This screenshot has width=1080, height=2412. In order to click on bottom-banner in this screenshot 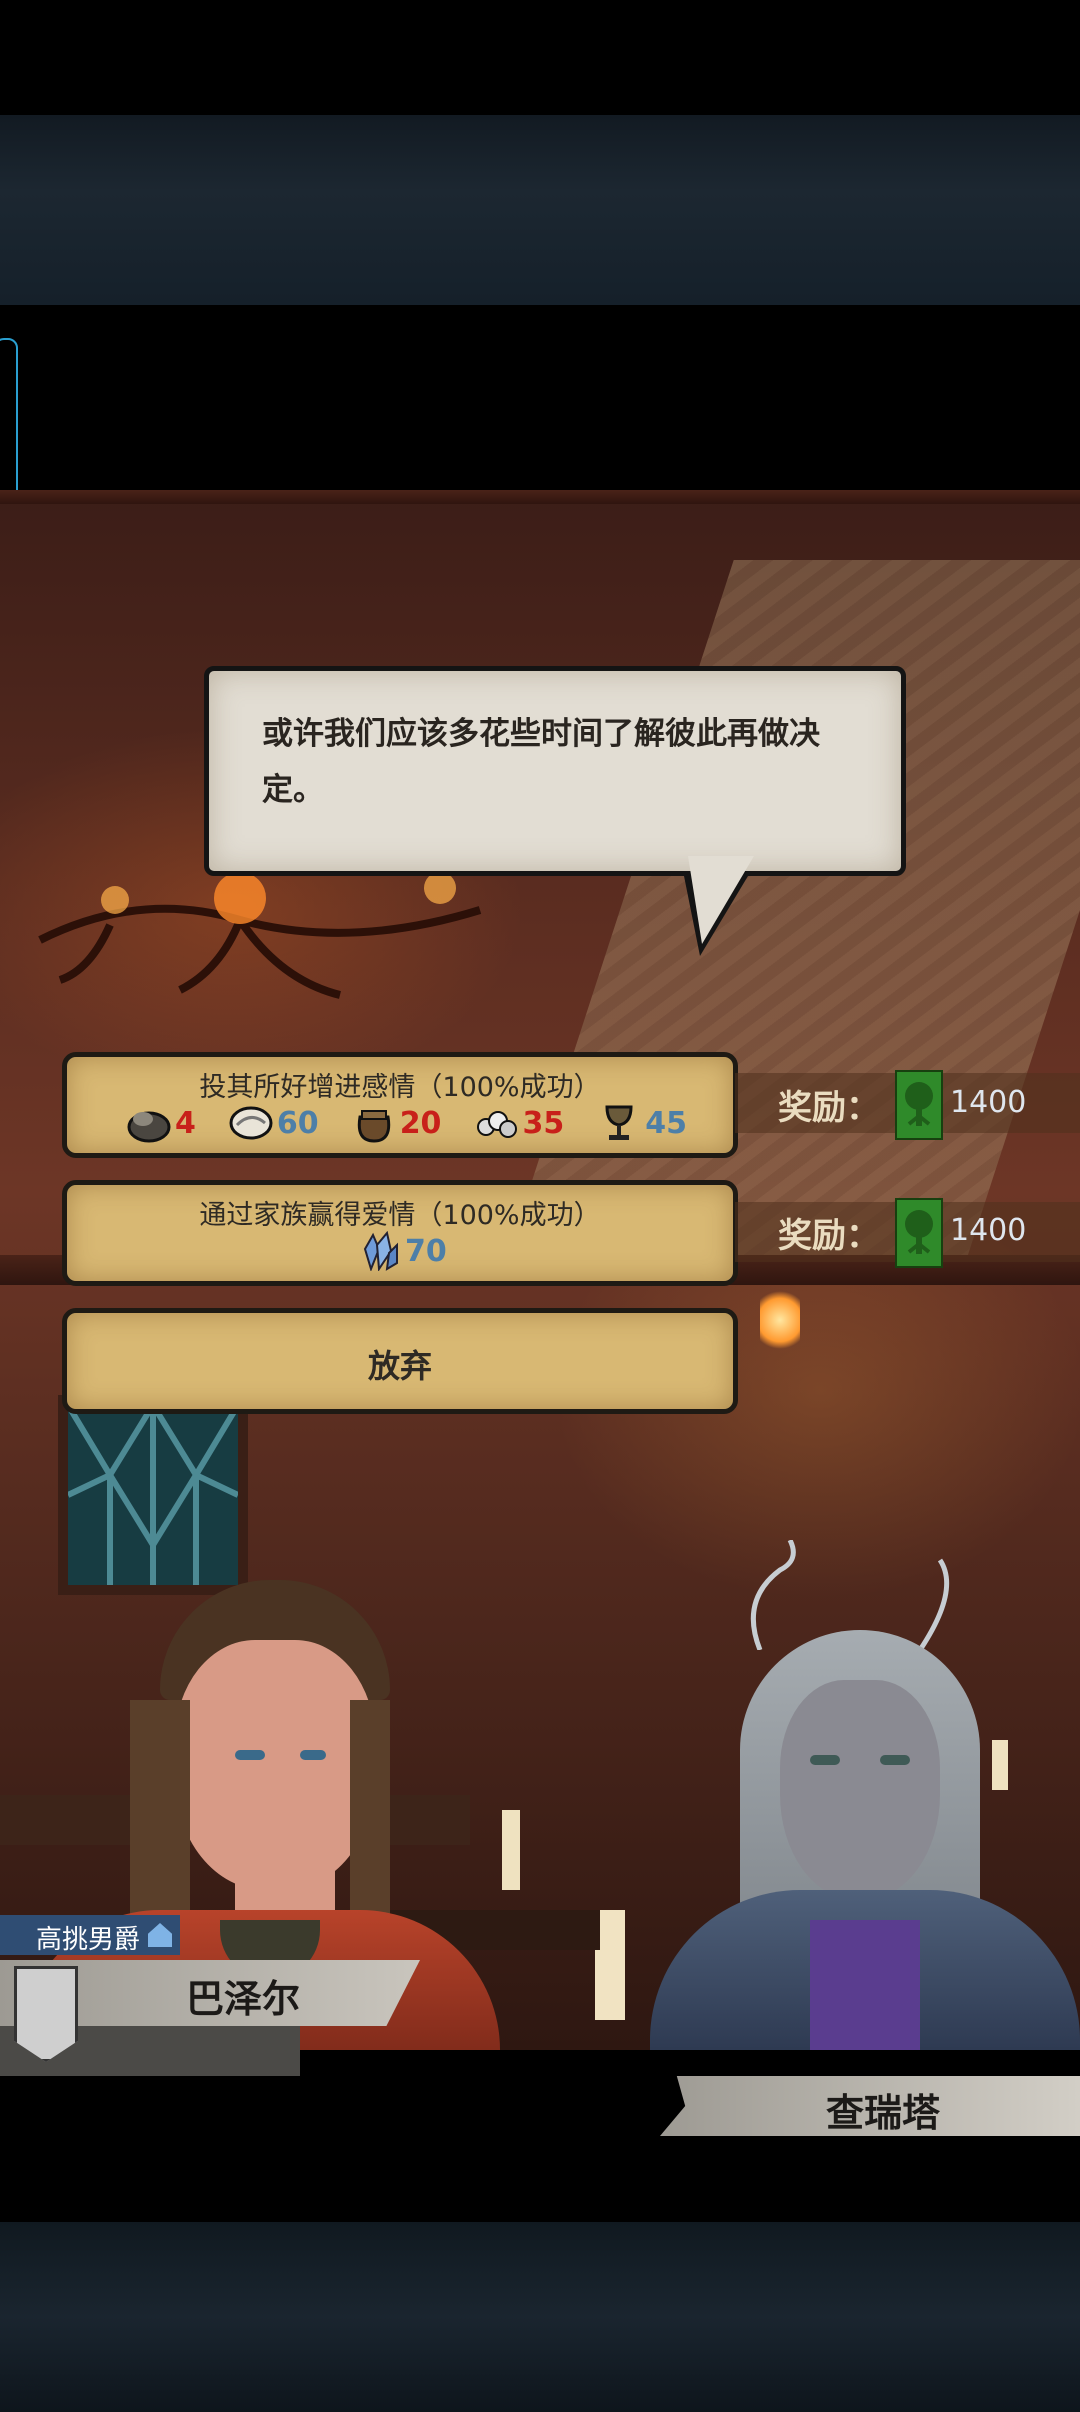, I will do `click(540, 2317)`.